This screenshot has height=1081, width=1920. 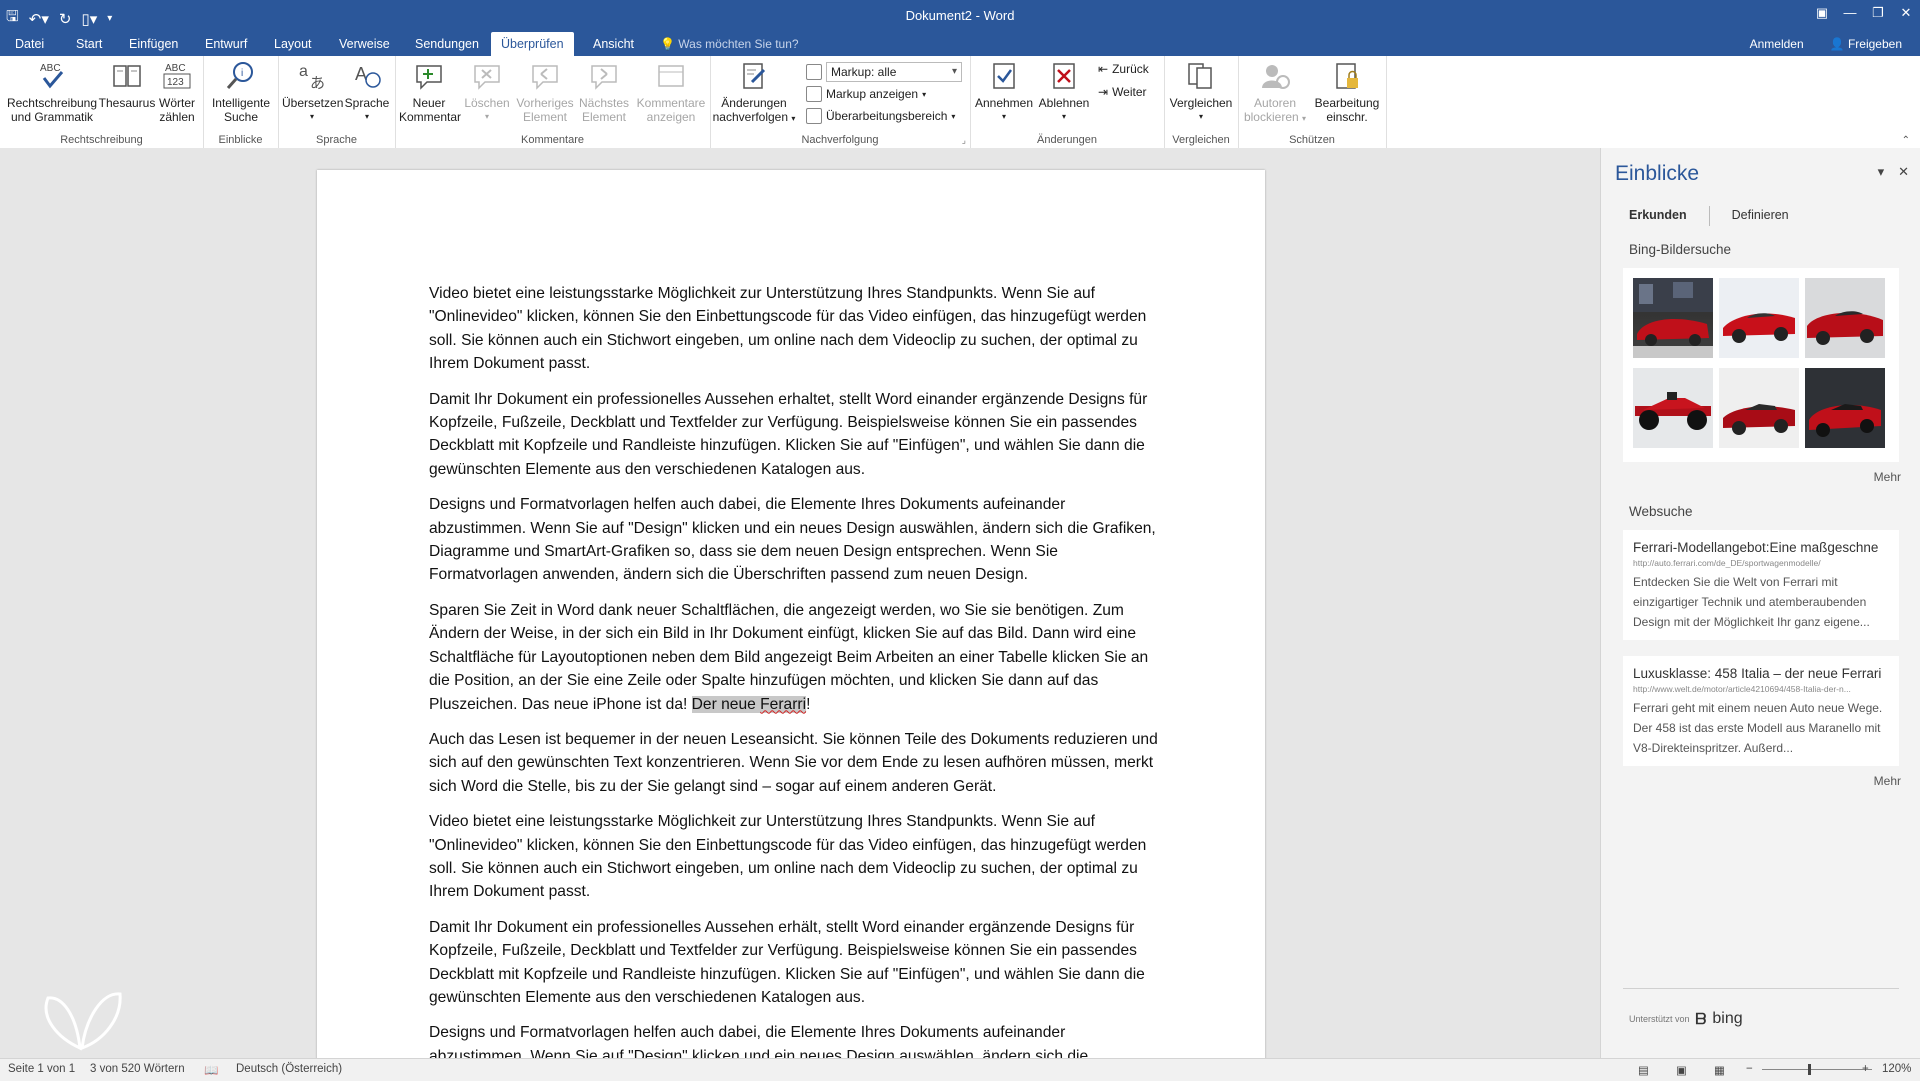 What do you see at coordinates (1681, 1070) in the screenshot?
I see `print-layout-icon: ▣` at bounding box center [1681, 1070].